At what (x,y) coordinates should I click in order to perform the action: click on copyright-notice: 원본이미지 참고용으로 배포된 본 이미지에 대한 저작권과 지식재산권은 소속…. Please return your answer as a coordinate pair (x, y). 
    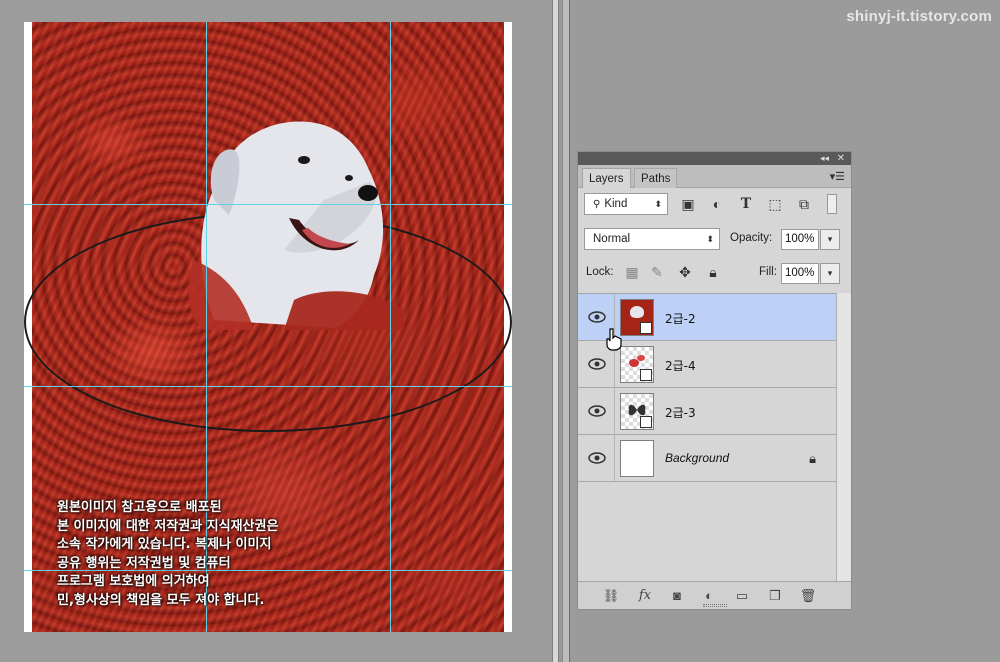
    Looking at the image, I should click on (167, 554).